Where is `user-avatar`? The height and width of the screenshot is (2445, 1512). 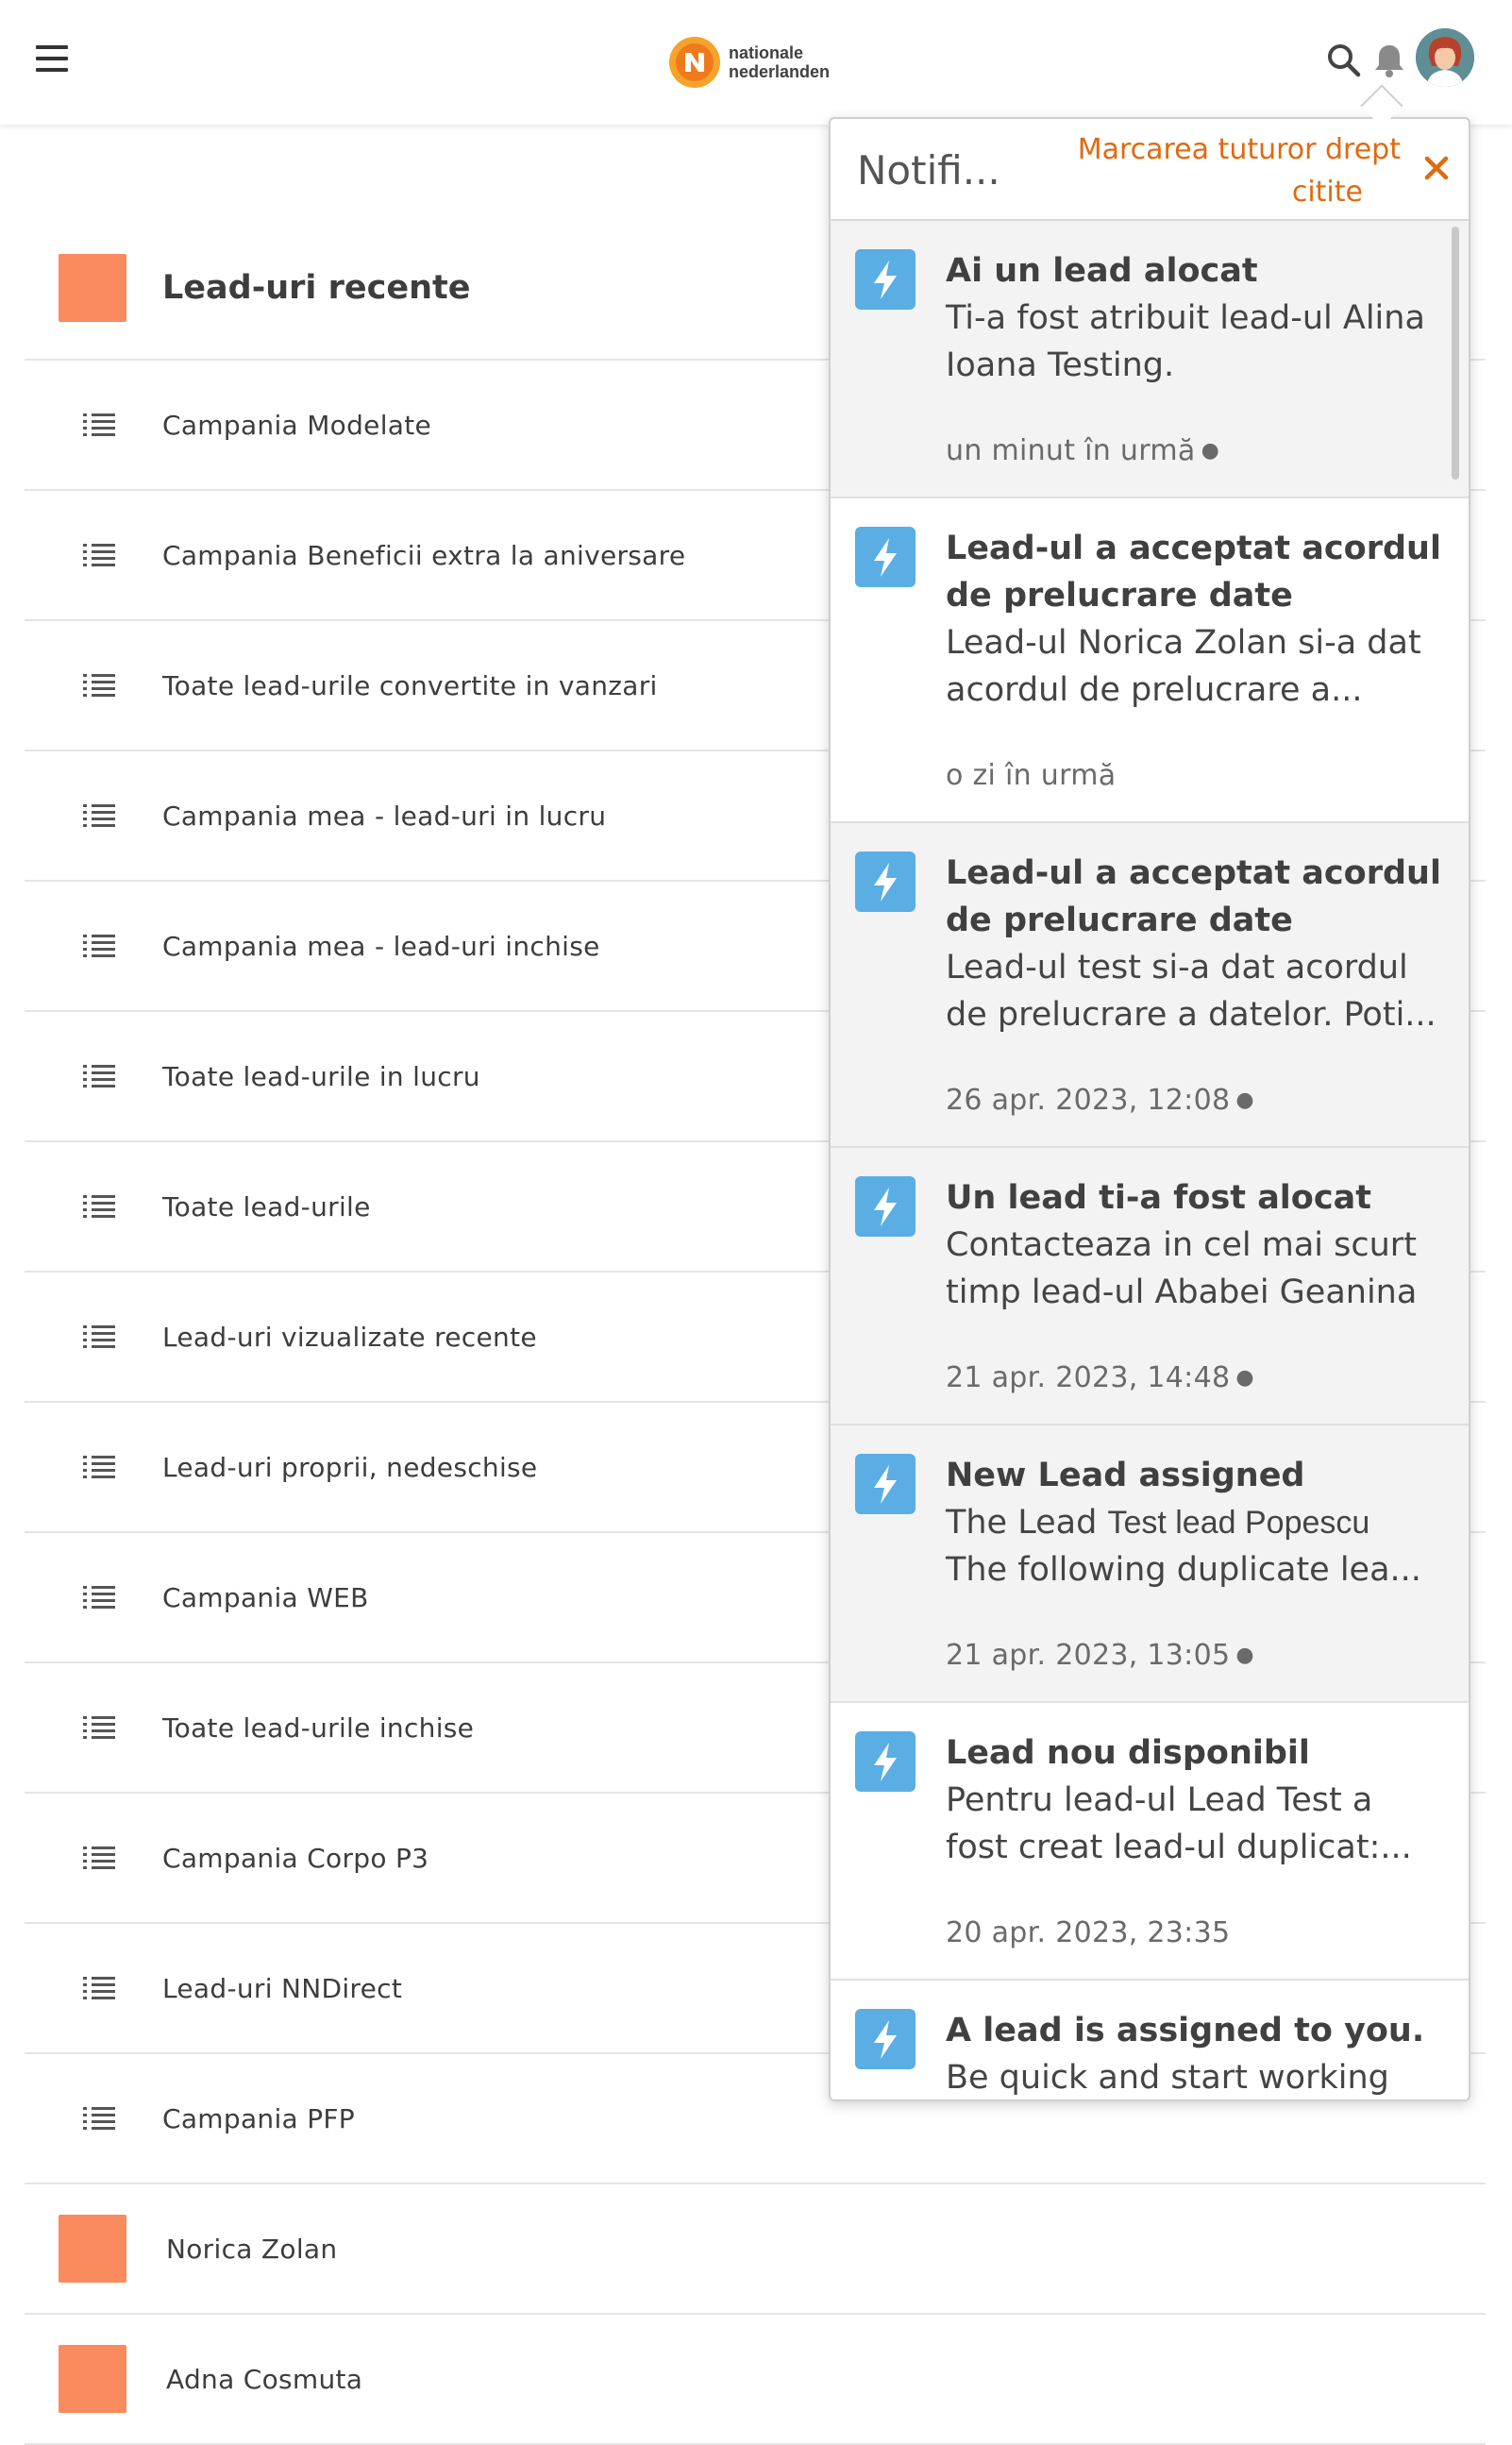
user-avatar is located at coordinates (1445, 57).